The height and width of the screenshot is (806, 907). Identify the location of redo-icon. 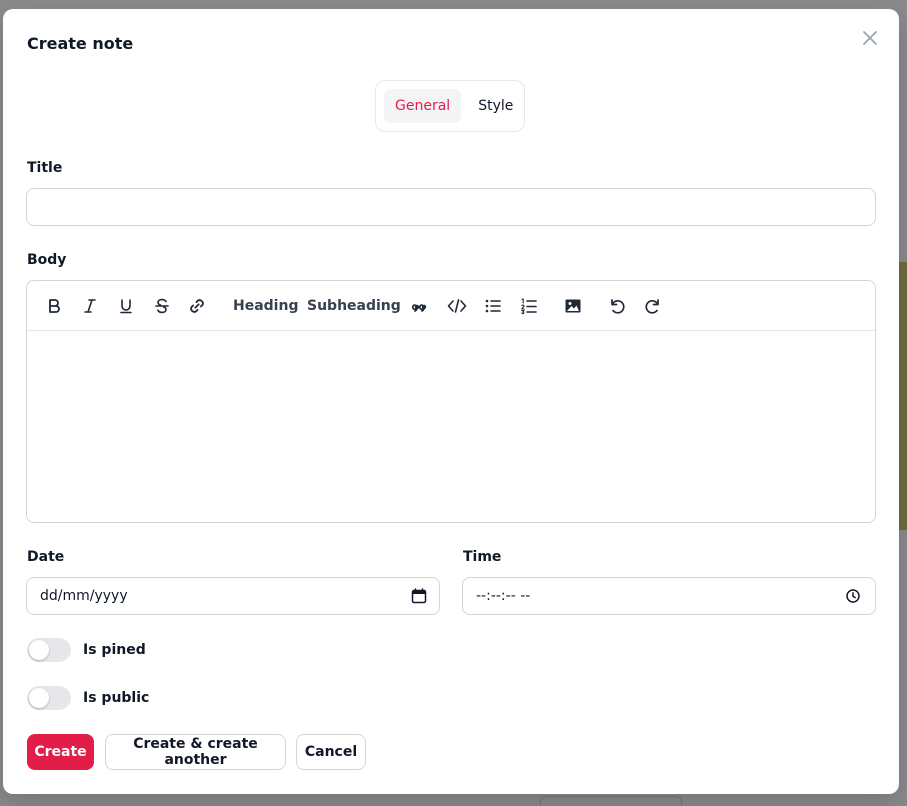
(652, 306).